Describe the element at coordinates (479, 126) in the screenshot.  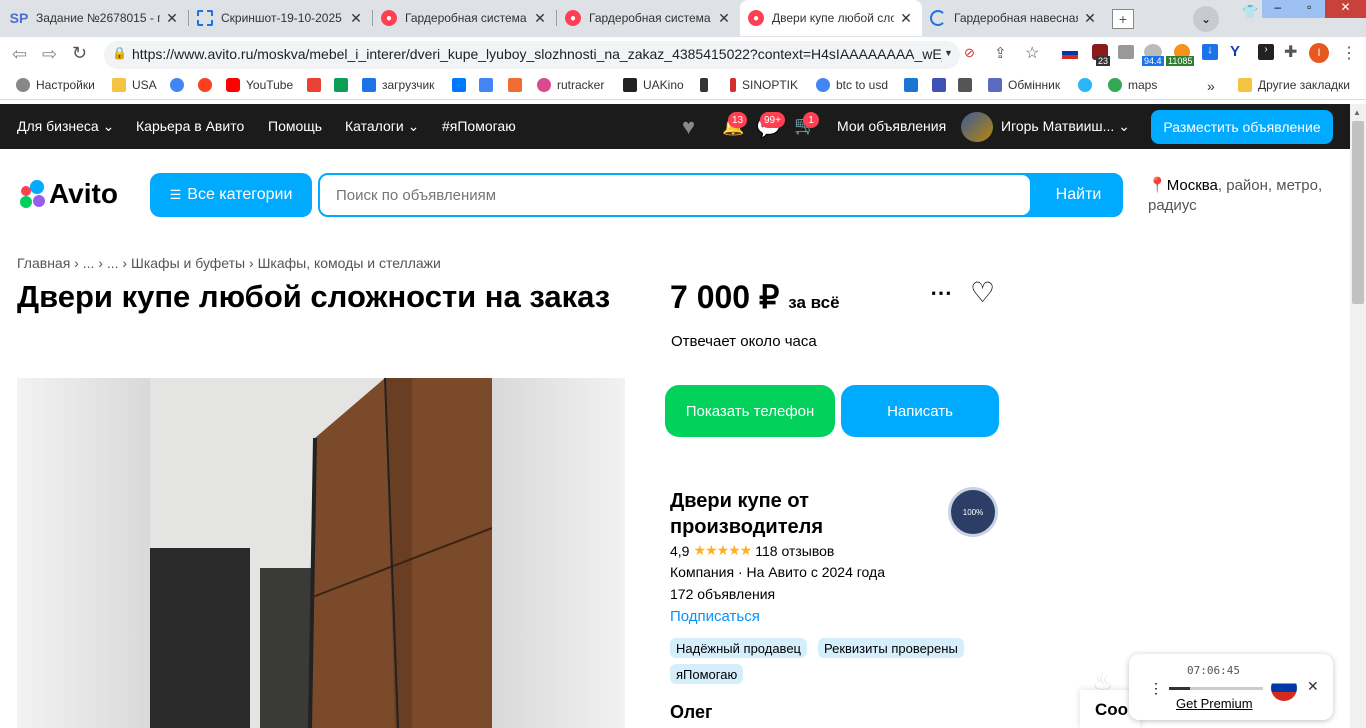
I see `nav-help-campaign: #яПомогаю` at that location.